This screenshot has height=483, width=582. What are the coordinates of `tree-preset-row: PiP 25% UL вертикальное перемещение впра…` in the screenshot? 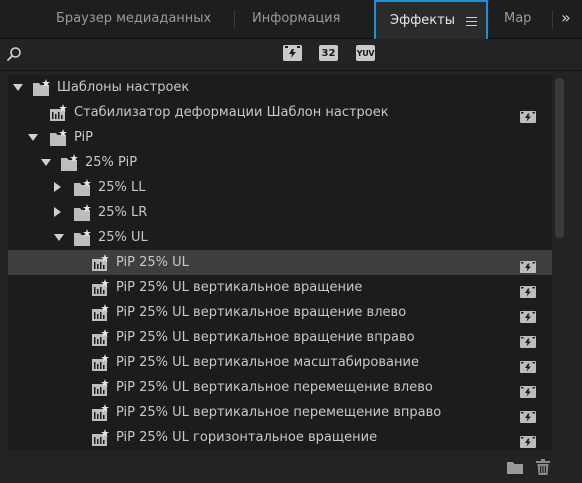 It's located at (280, 412).